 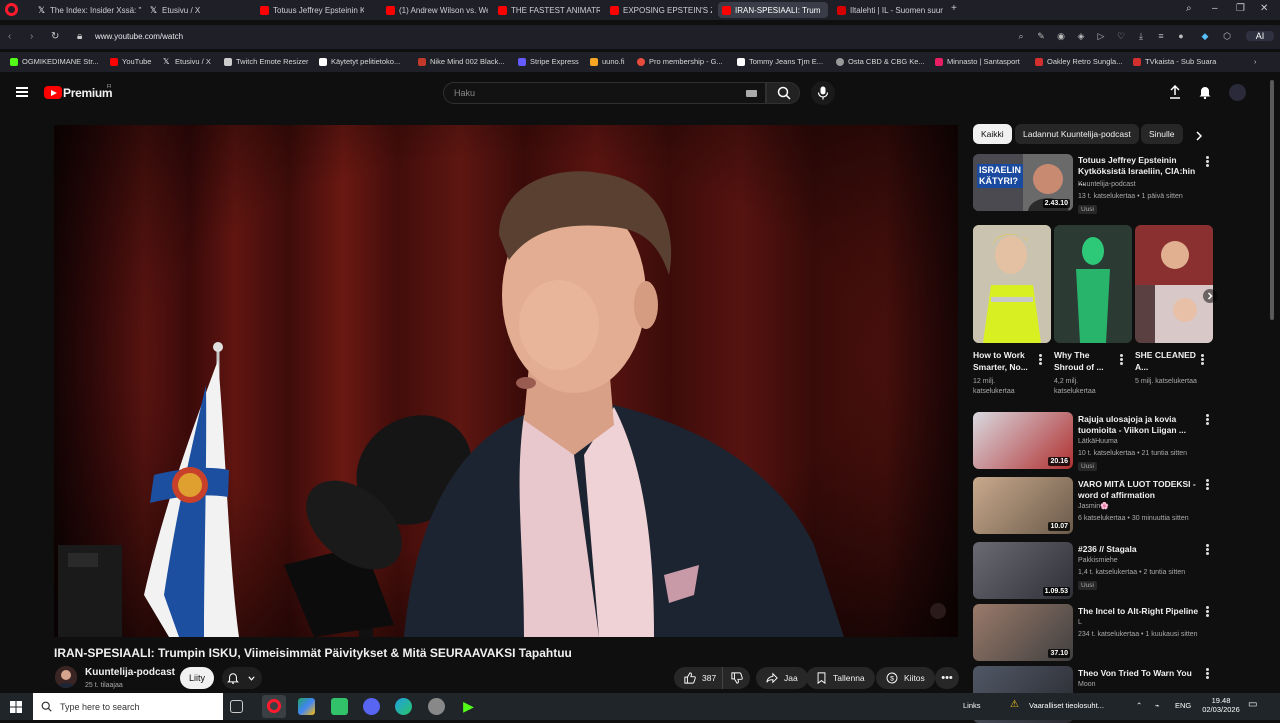 What do you see at coordinates (1139, 549) in the screenshot?
I see `recommended-title: #236 // Stagala` at bounding box center [1139, 549].